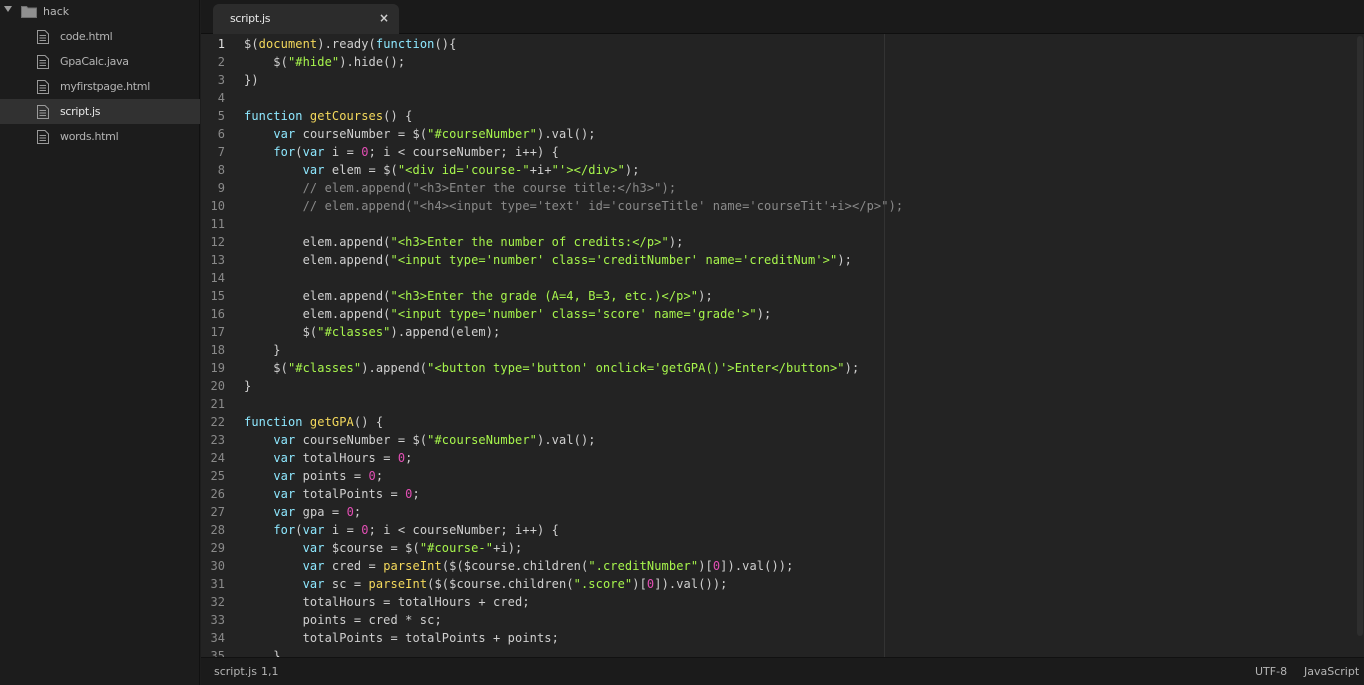  I want to click on code-token: elem.append(, so click(317, 296).